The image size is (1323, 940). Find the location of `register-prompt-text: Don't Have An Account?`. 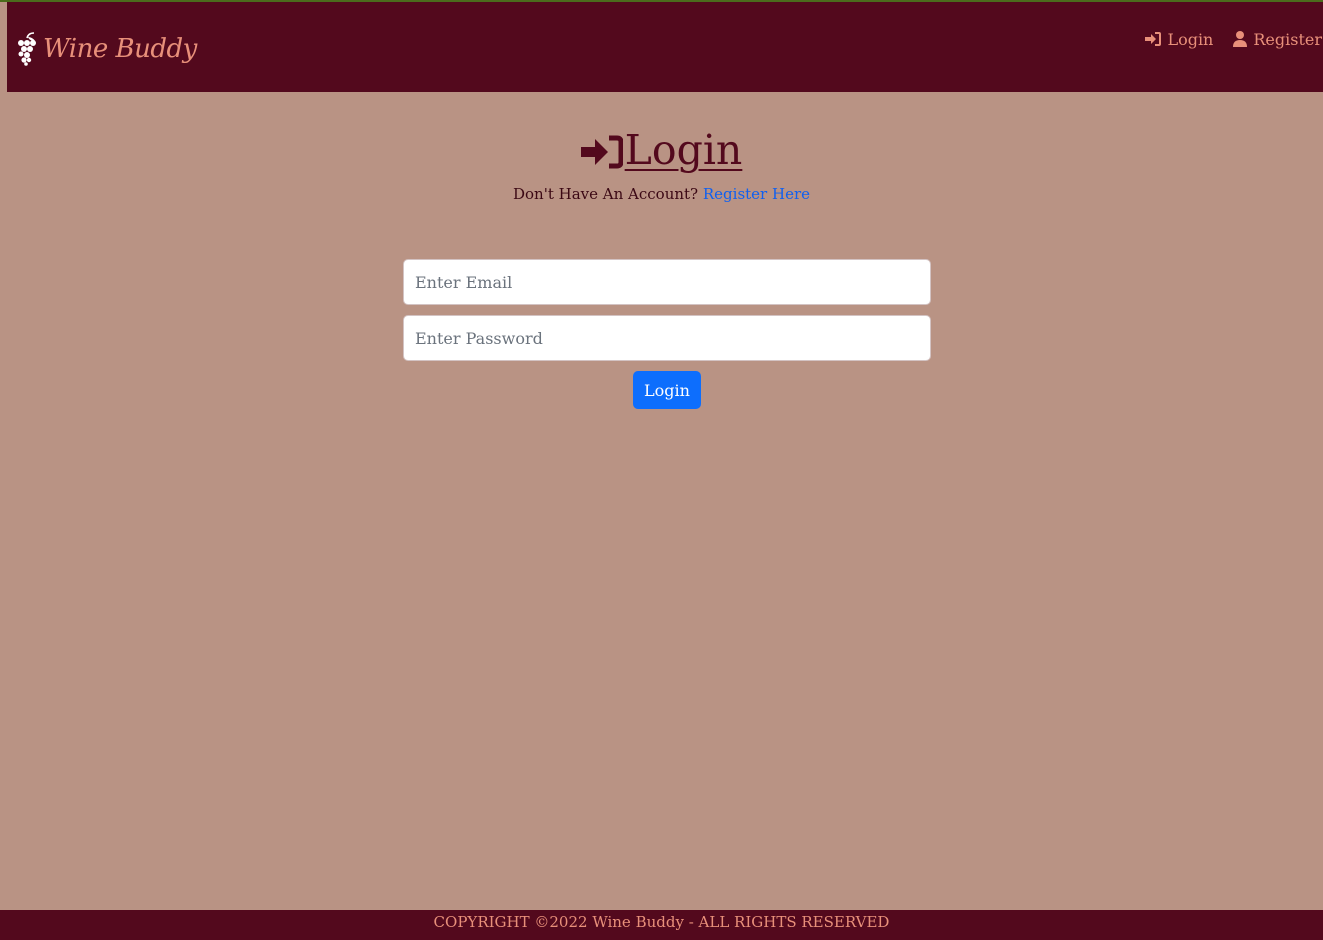

register-prompt-text: Don't Have An Account? is located at coordinates (605, 194).